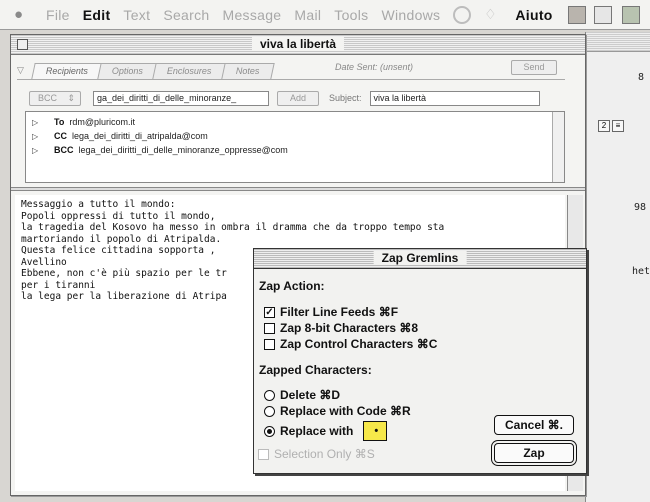 The height and width of the screenshot is (502, 650). What do you see at coordinates (291, 79) in the screenshot?
I see `tab-divider` at bounding box center [291, 79].